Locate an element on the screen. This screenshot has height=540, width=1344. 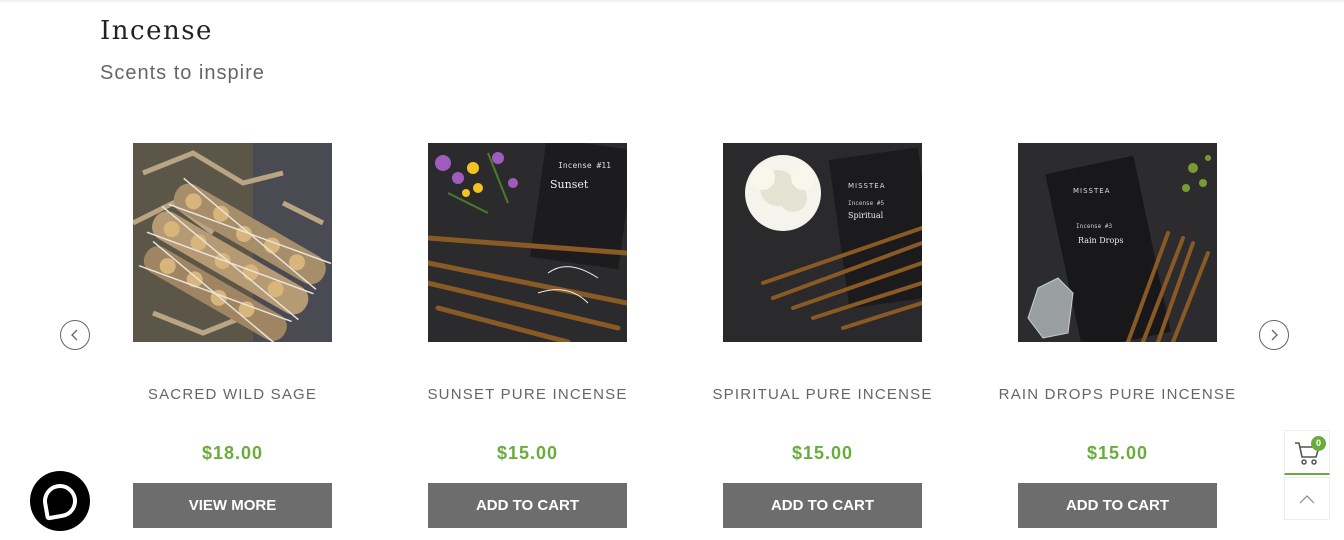
spiritual-incense-image: MISSTEA Incense #5 Spiritual is located at coordinates (822, 242).